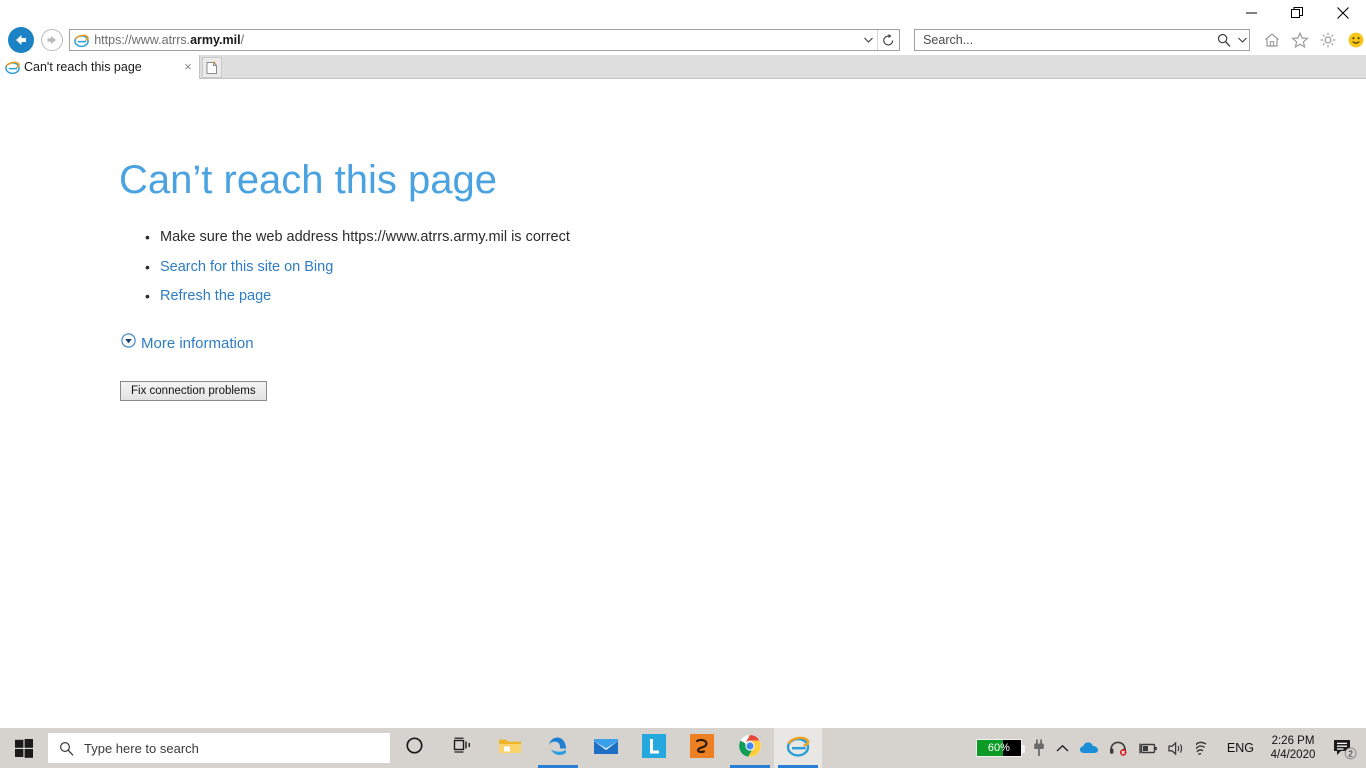 This screenshot has width=1366, height=768. Describe the element at coordinates (1293, 748) in the screenshot. I see `clock: 2:26 PM 4/4/2020` at that location.